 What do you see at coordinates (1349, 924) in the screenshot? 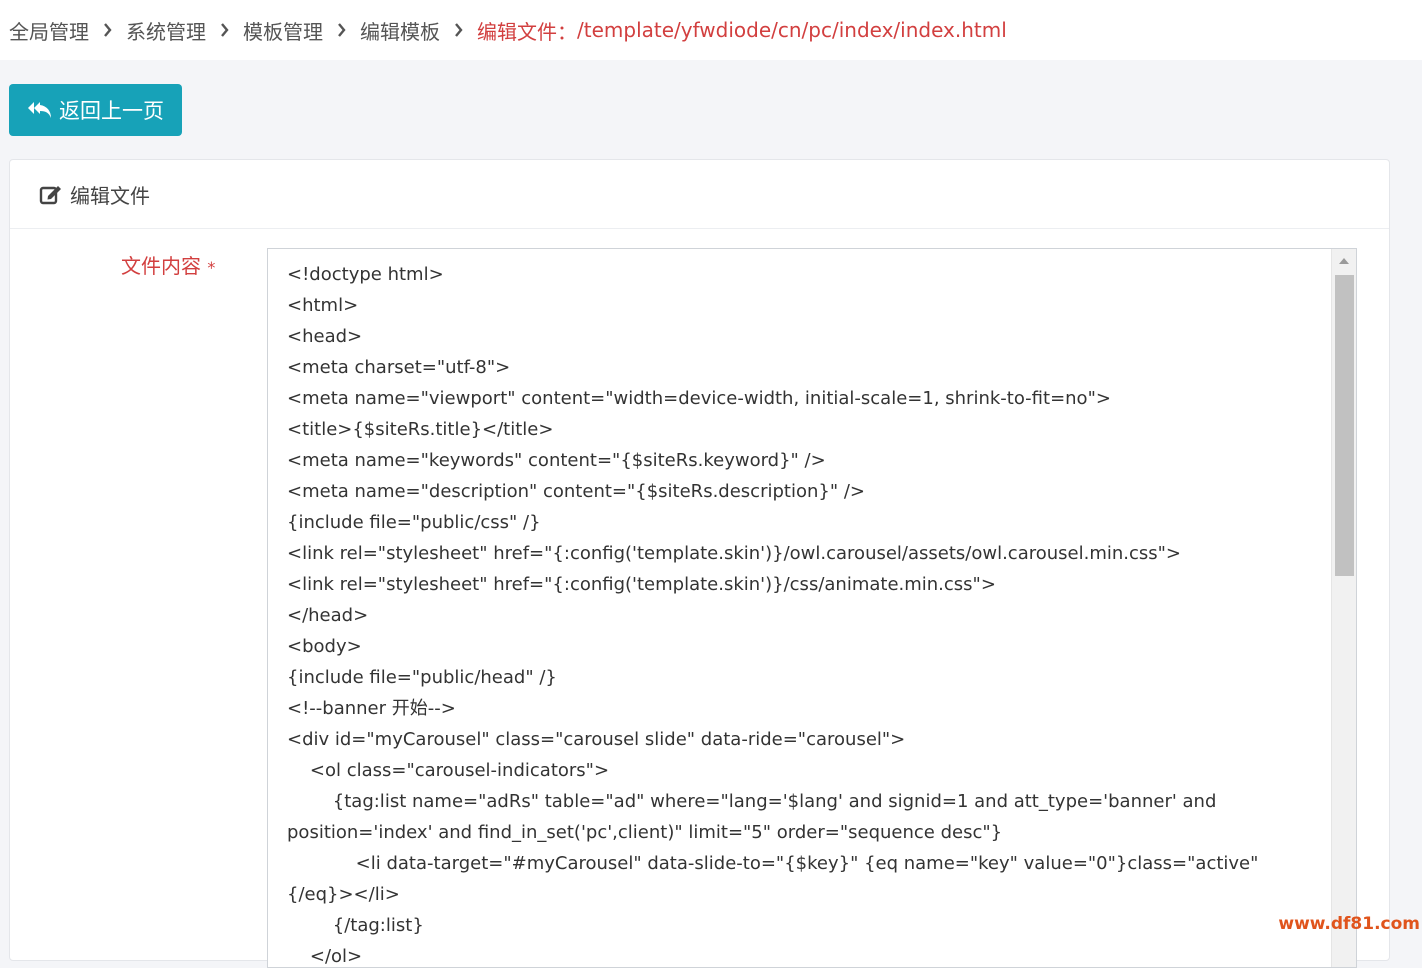
I see `watermark: www.df81.com` at bounding box center [1349, 924].